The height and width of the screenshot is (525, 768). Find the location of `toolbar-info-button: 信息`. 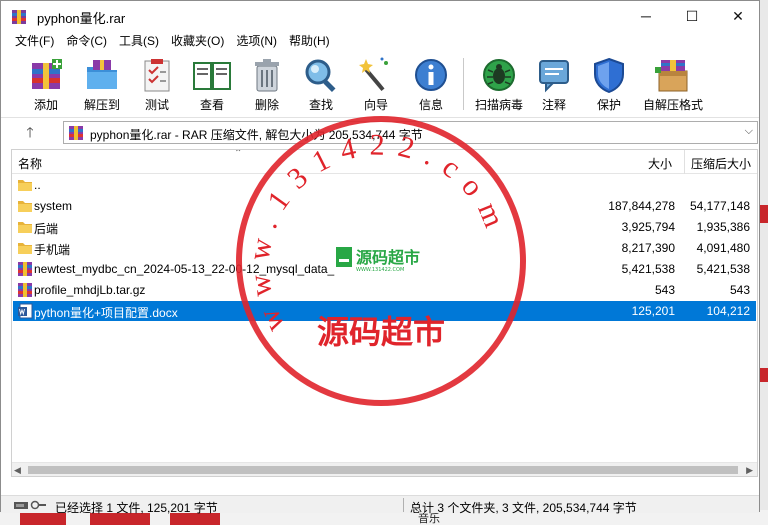

toolbar-info-button: 信息 is located at coordinates (431, 85).